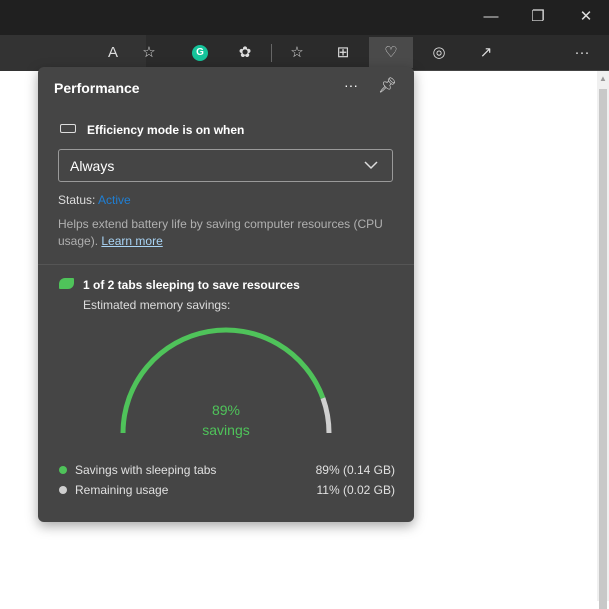 The width and height of the screenshot is (609, 609). What do you see at coordinates (226, 420) in the screenshot?
I see `gauge-label: 89% savings` at bounding box center [226, 420].